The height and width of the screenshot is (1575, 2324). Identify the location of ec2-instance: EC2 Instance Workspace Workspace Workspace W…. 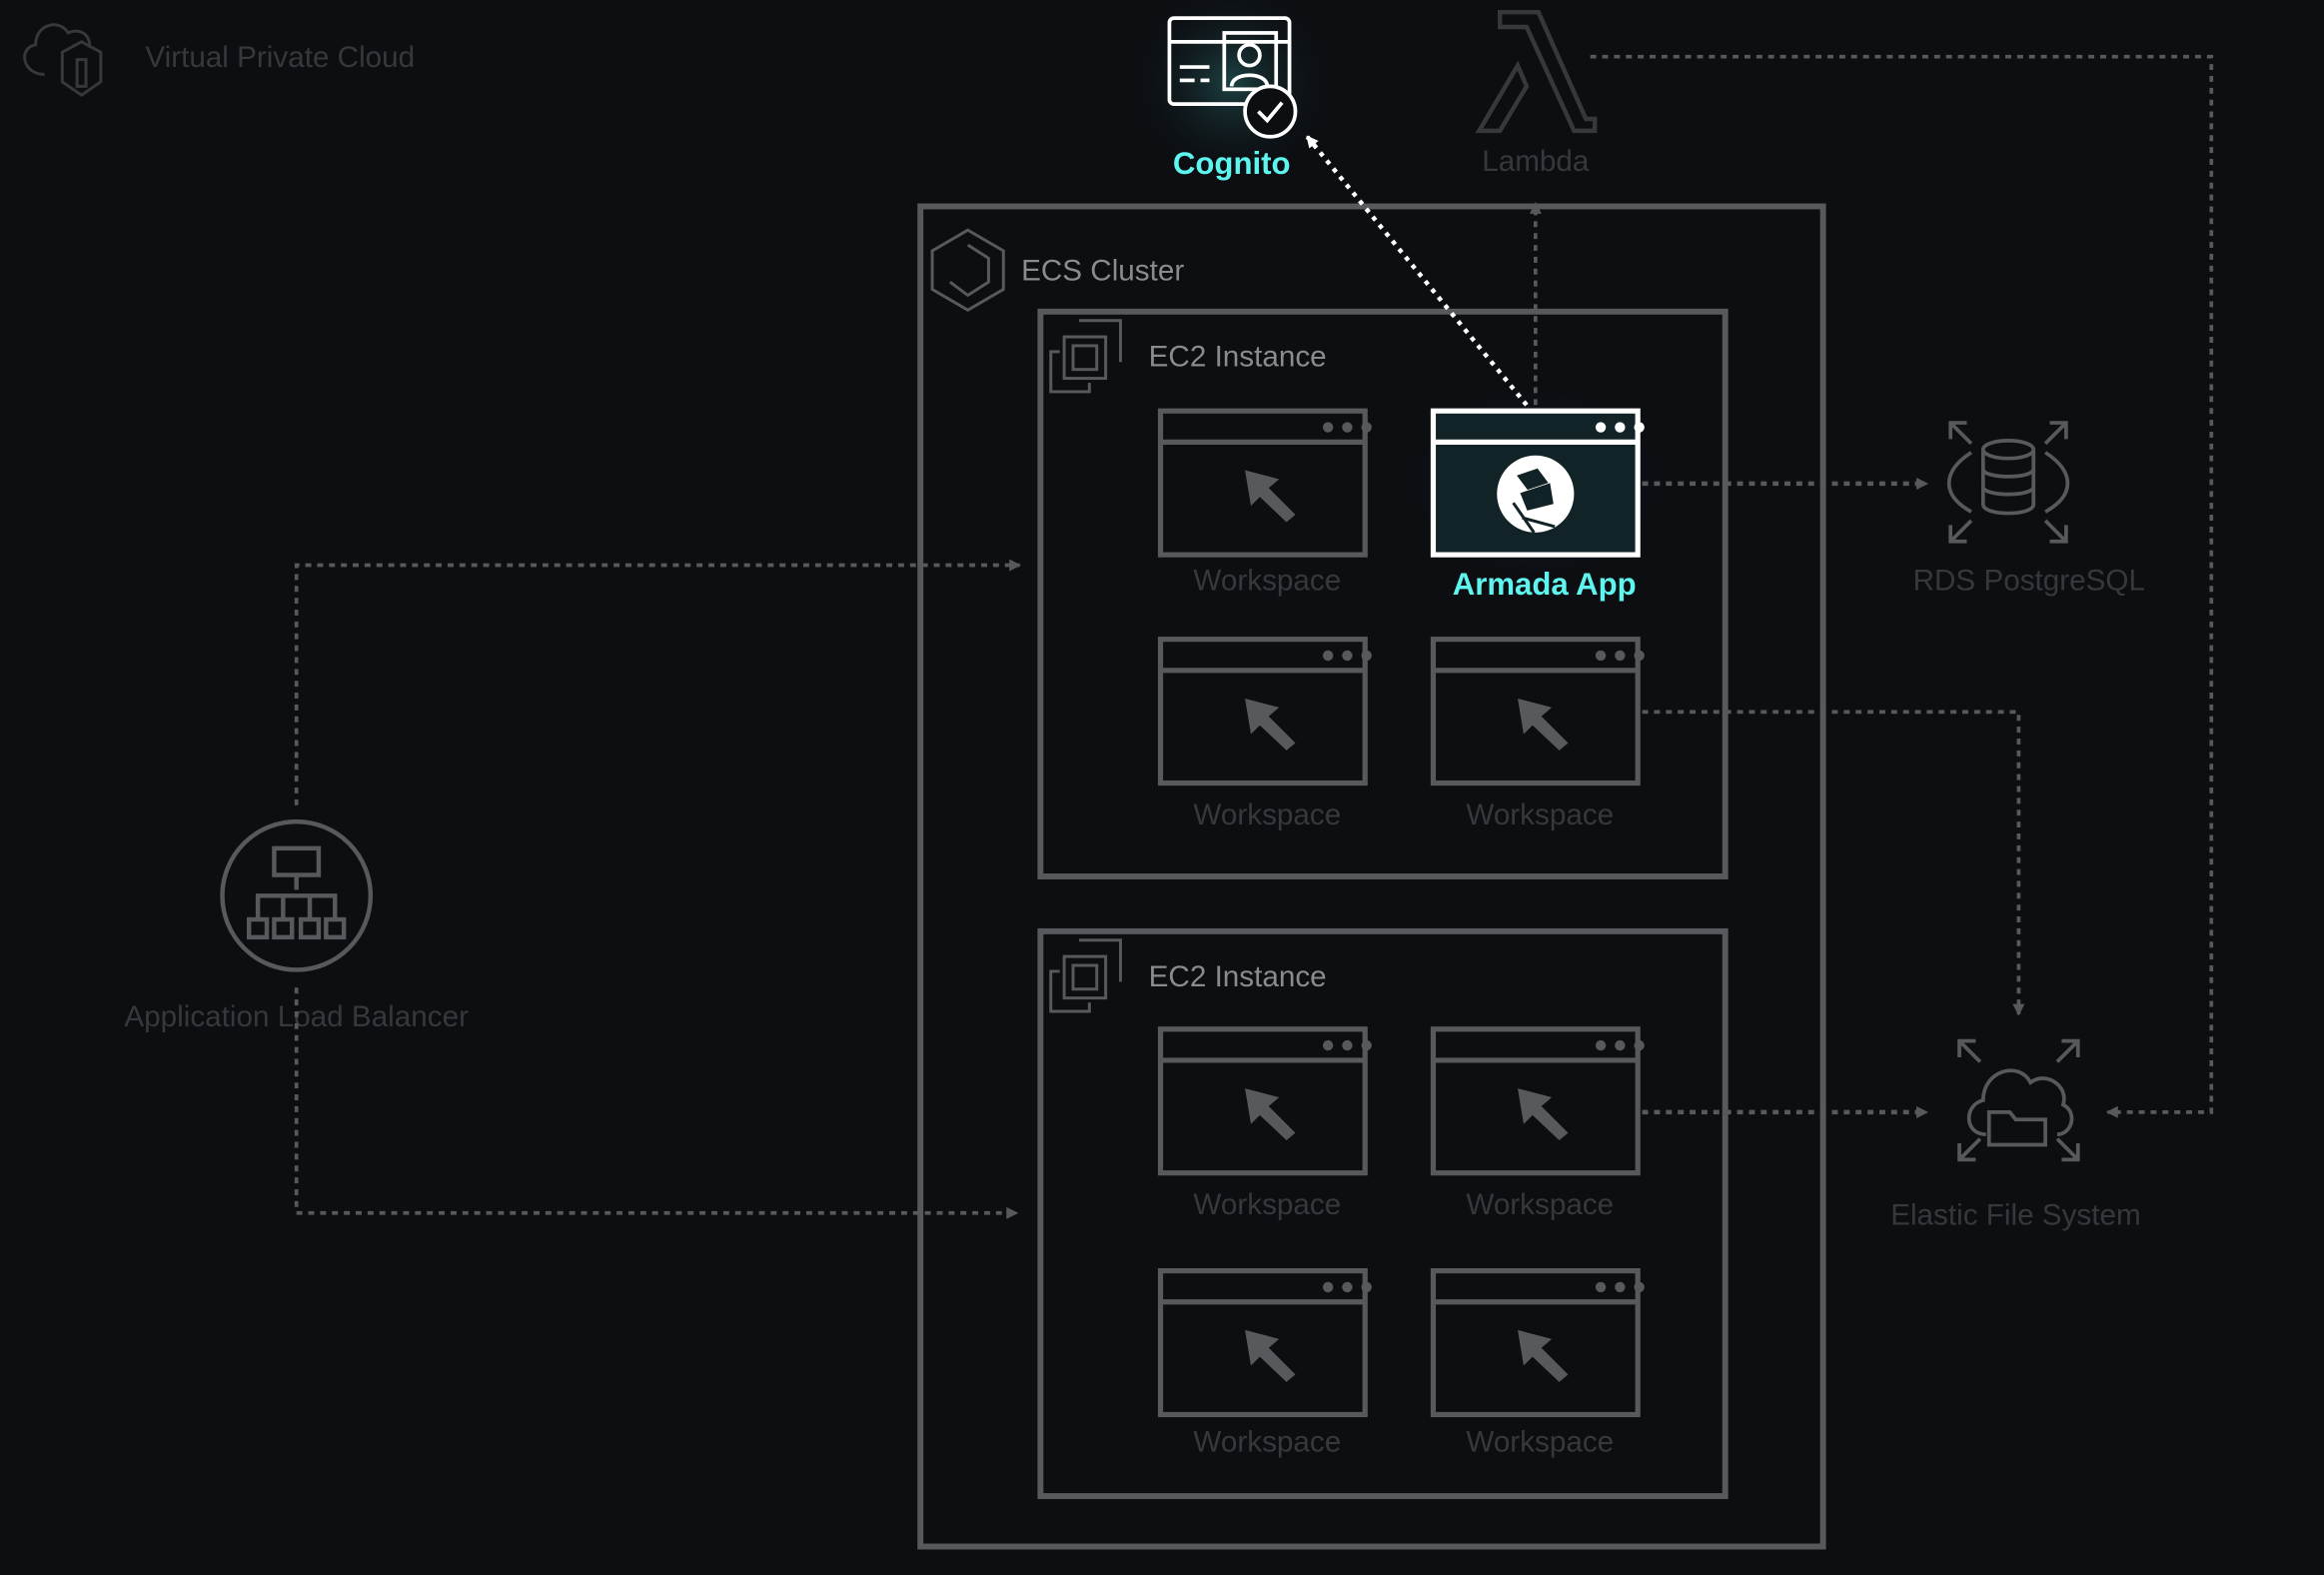
(1383, 1213).